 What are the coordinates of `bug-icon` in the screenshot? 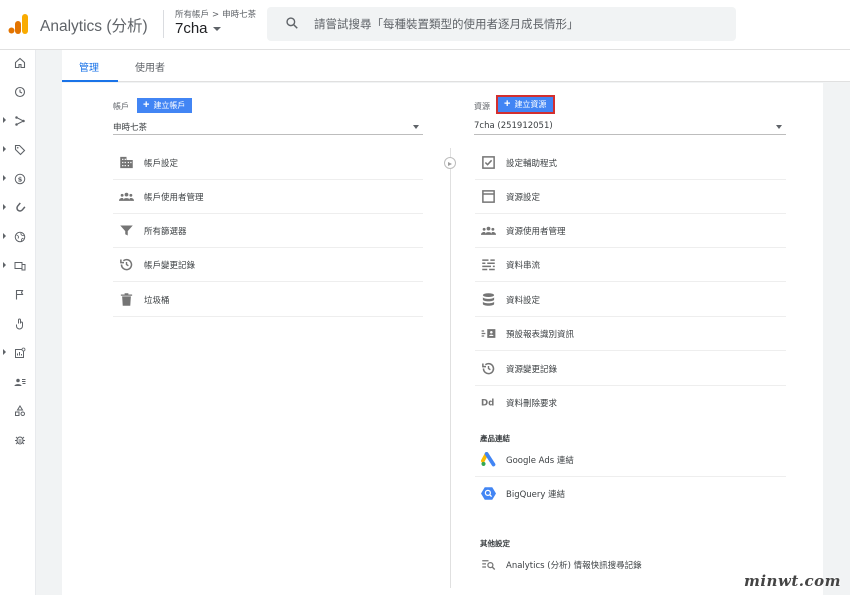 It's located at (20, 440).